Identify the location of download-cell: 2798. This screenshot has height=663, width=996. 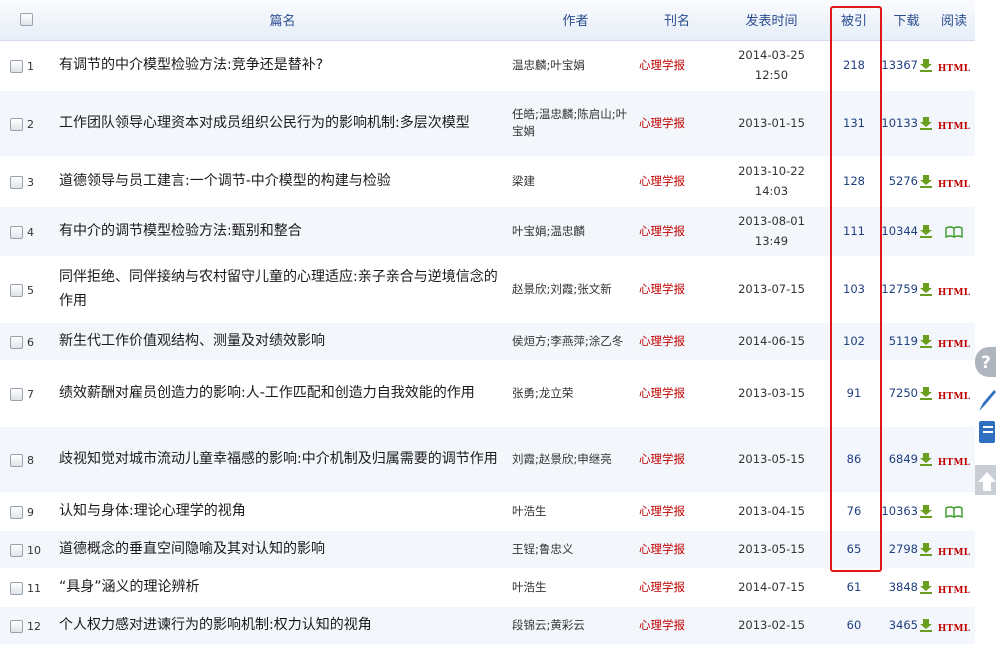
(906, 549).